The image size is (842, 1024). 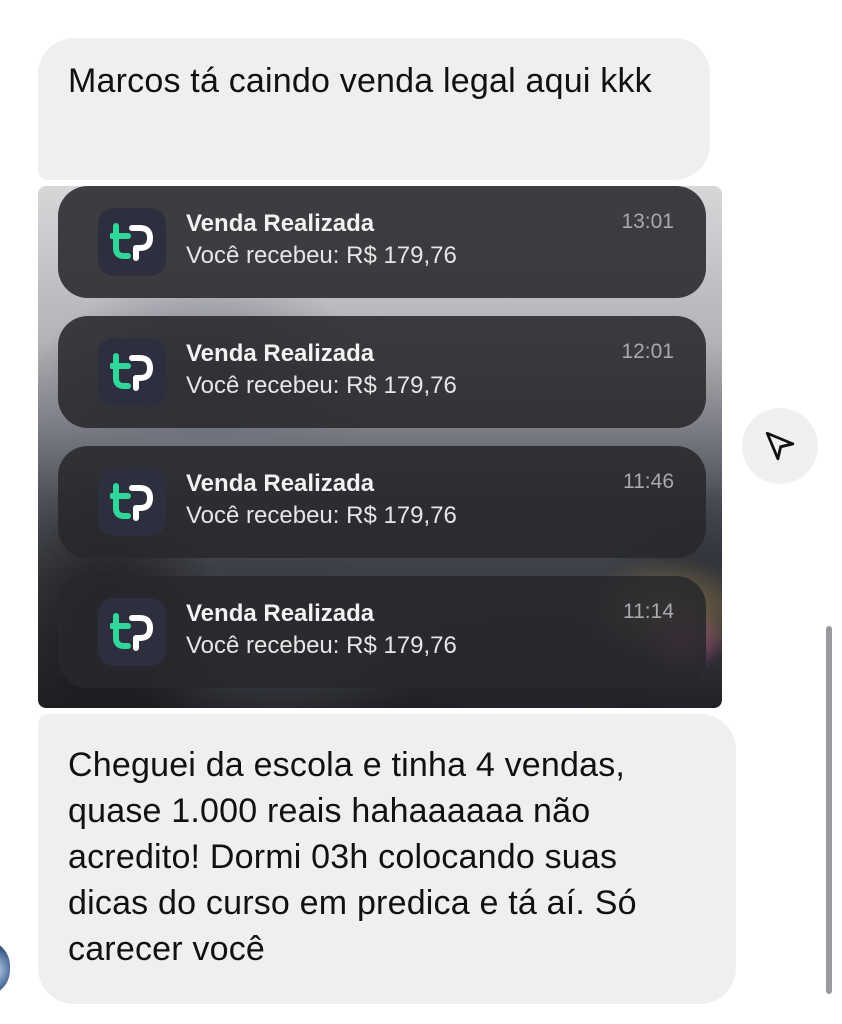 I want to click on share-button, so click(x=780, y=446).